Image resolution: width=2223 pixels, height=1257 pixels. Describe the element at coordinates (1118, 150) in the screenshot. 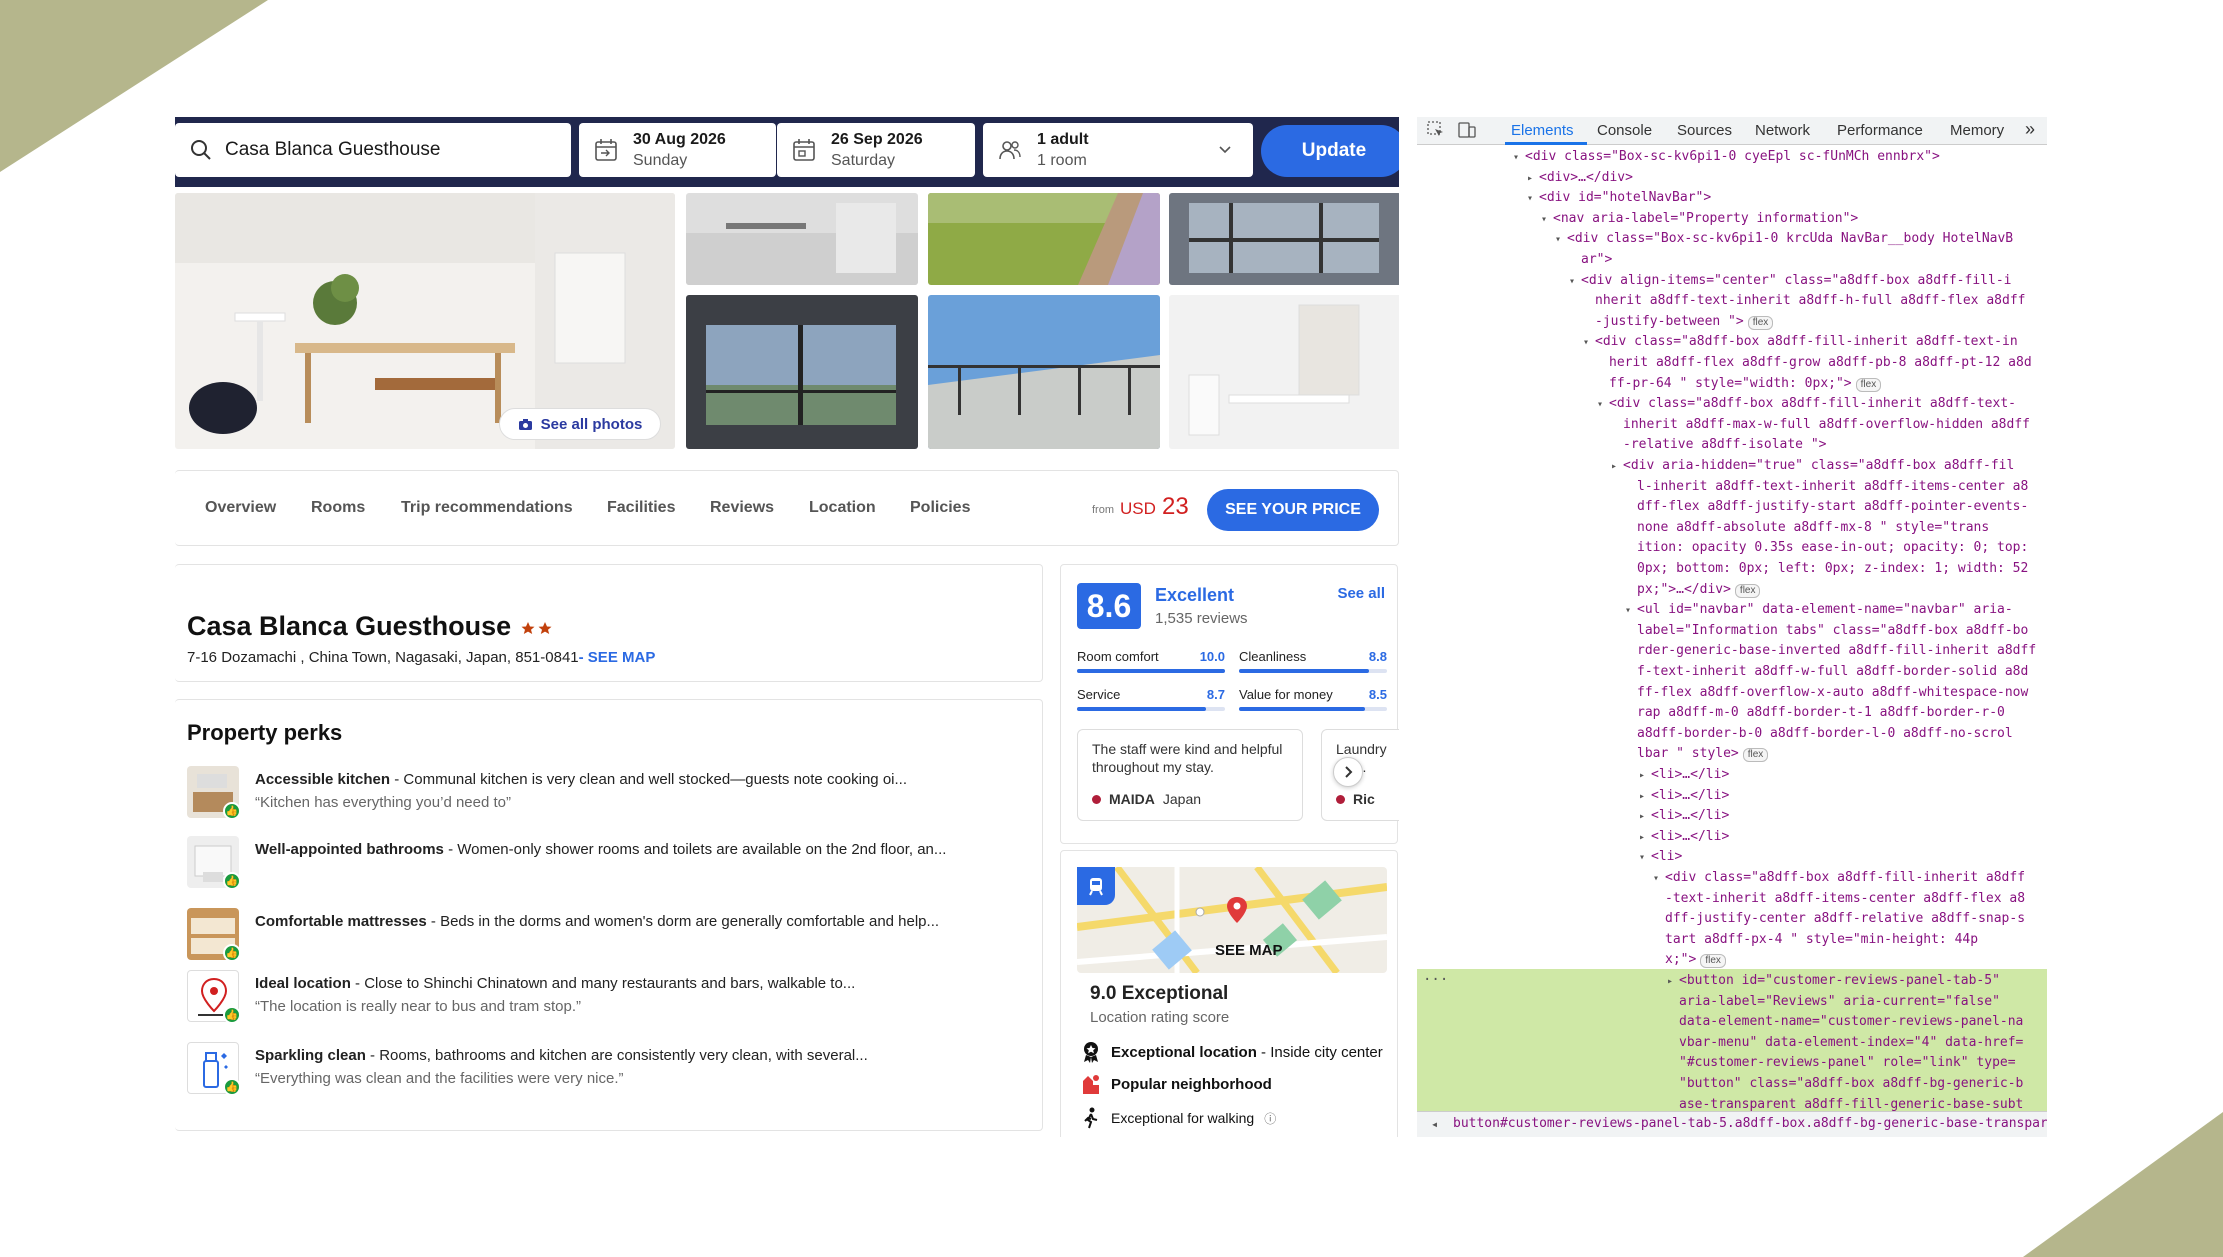

I see `guests-field: 1 adult 1 room` at that location.